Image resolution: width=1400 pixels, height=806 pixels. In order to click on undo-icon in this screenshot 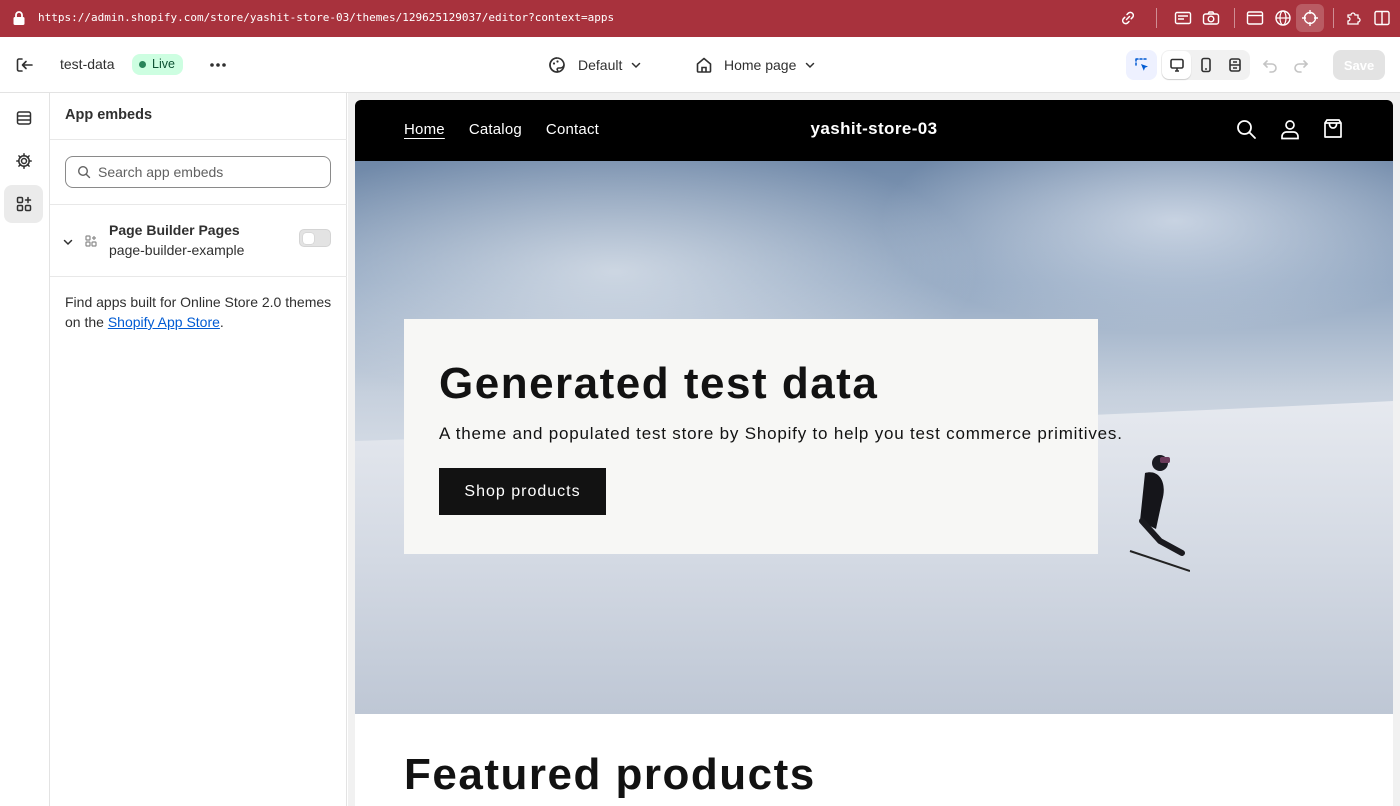, I will do `click(1270, 65)`.